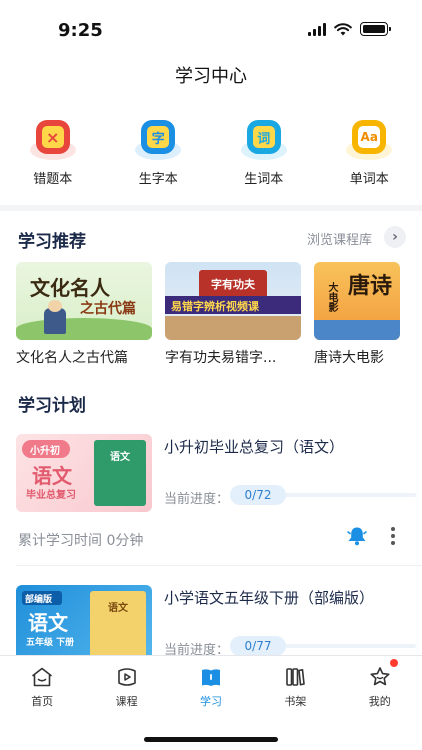 The height and width of the screenshot is (750, 422). I want to click on tab-profile: 我的, so click(380, 686).